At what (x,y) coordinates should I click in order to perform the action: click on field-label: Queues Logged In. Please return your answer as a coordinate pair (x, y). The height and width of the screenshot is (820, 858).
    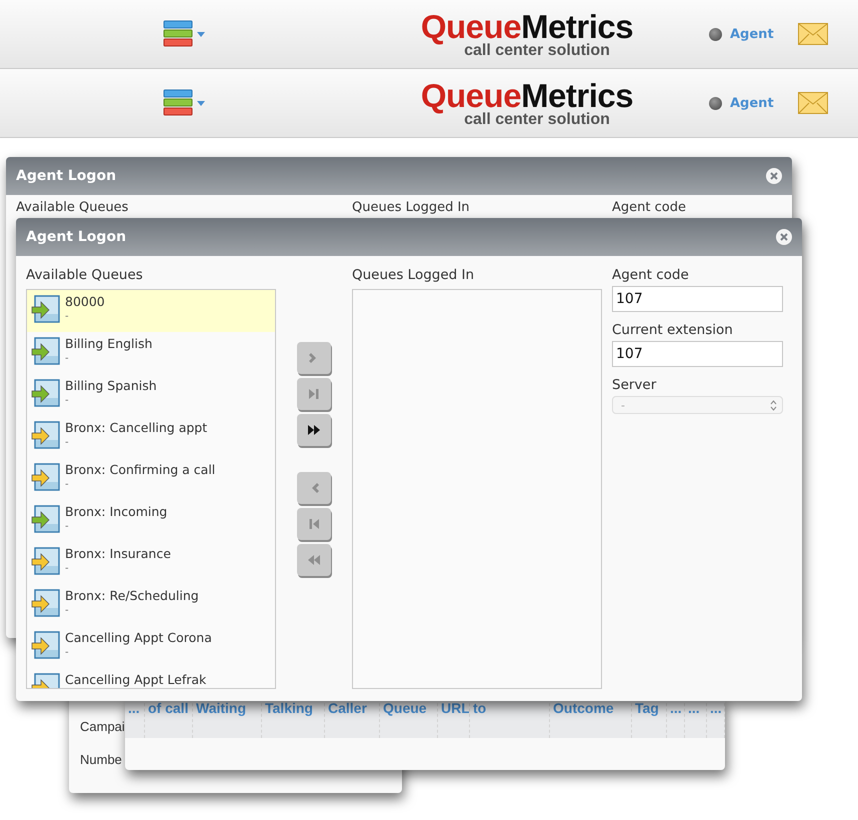
    Looking at the image, I should click on (411, 207).